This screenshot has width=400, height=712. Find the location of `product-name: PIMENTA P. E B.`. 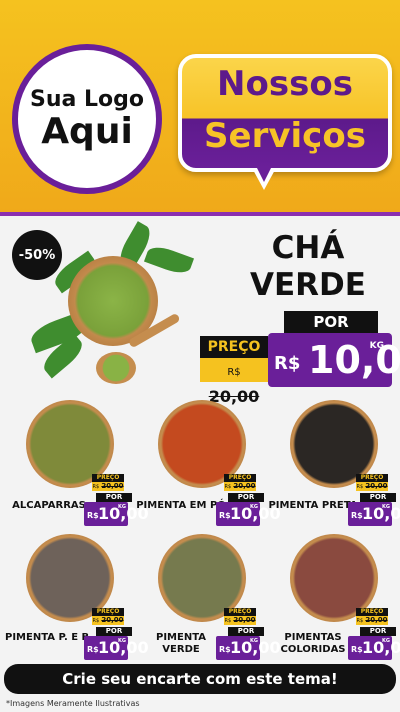

product-name: PIMENTA P. E B. is located at coordinates (49, 637).